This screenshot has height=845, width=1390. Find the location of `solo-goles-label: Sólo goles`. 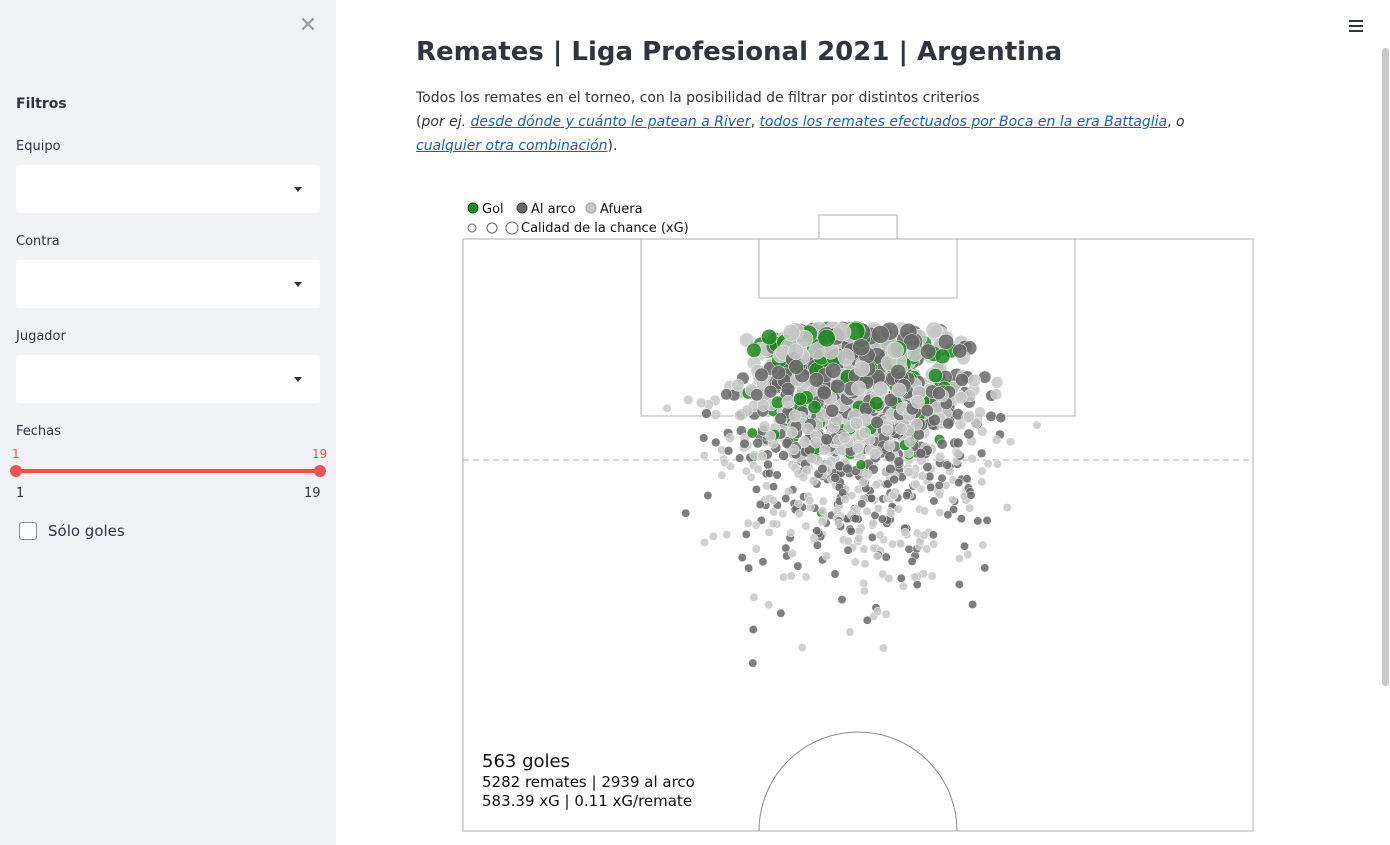

solo-goles-label: Sólo goles is located at coordinates (86, 531).